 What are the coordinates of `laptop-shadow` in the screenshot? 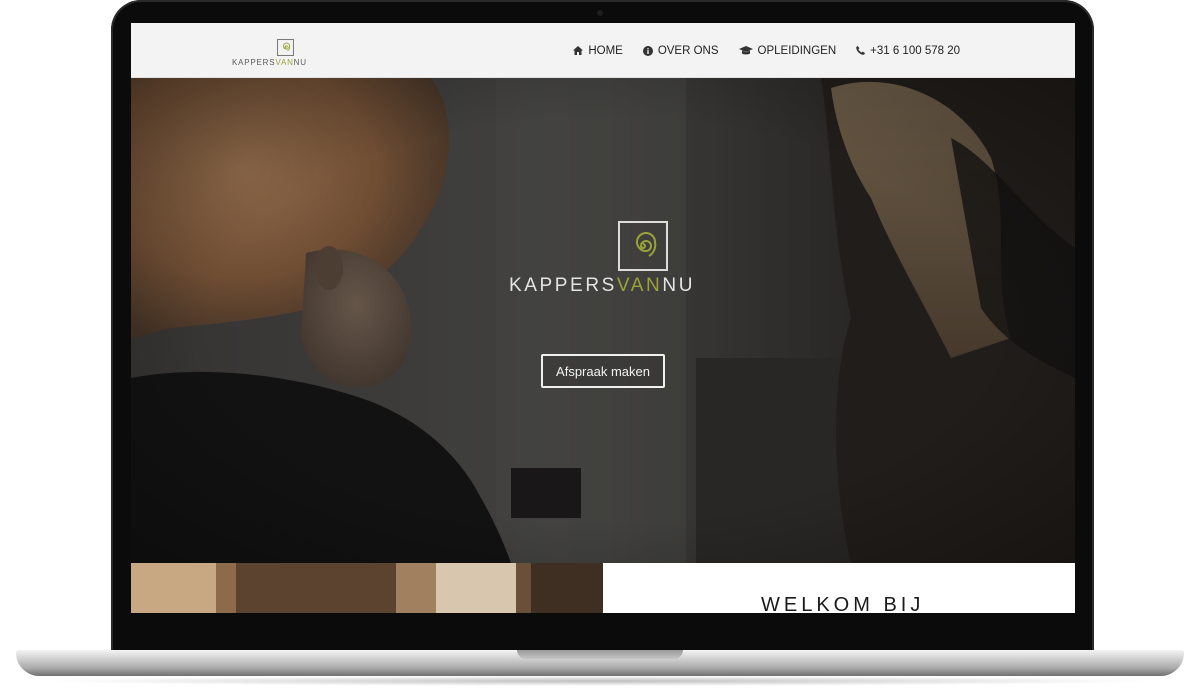 It's located at (600, 681).